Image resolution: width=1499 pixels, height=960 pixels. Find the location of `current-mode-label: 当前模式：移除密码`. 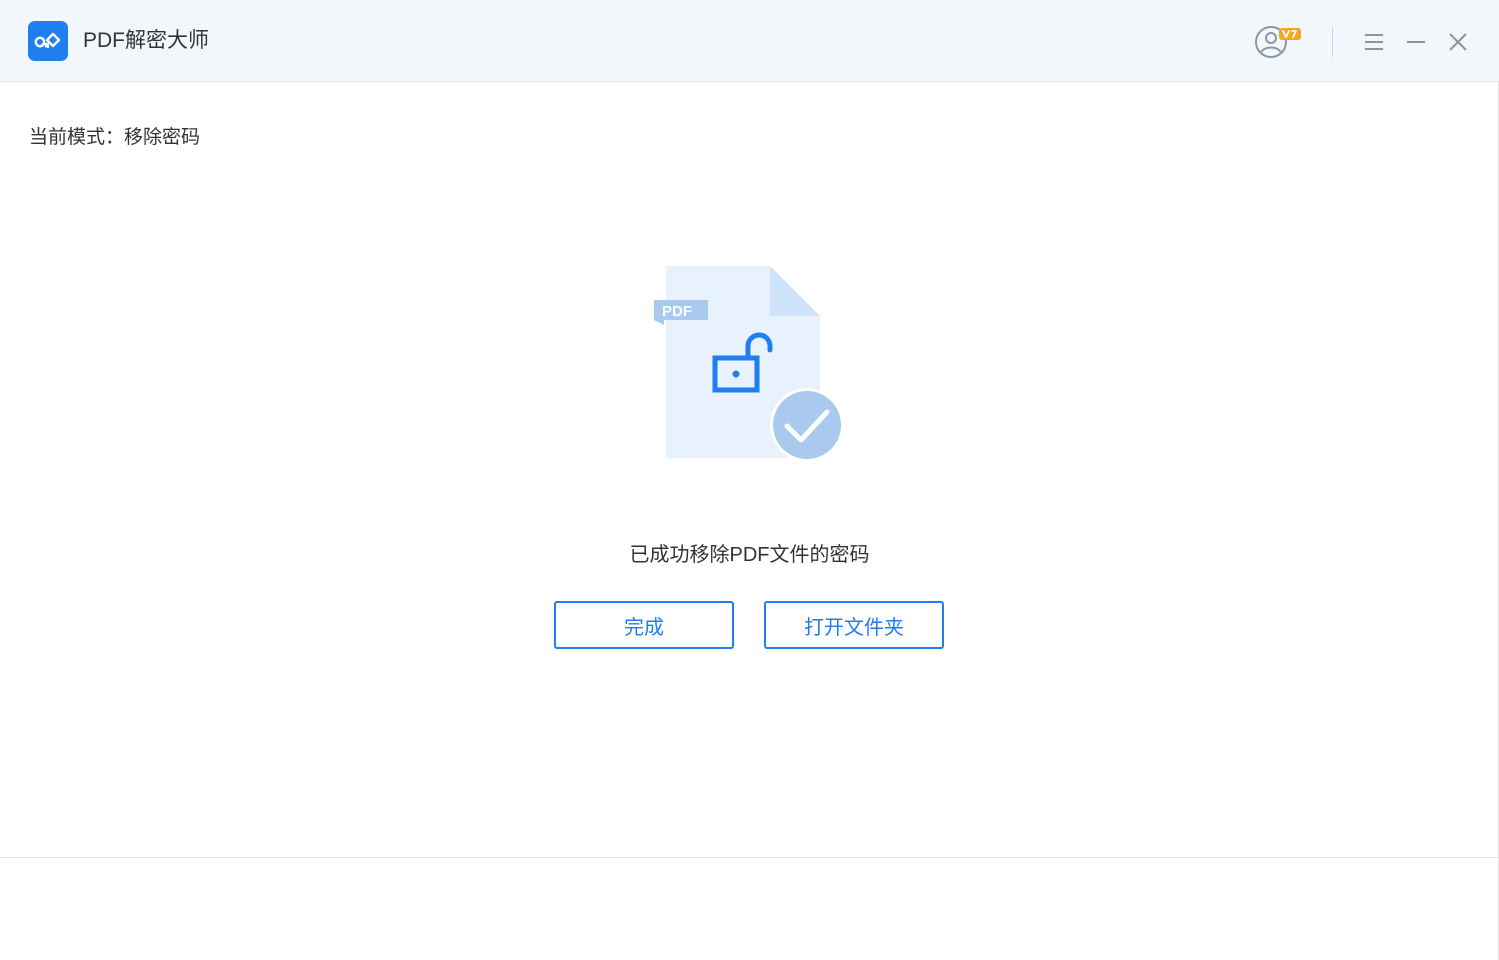

current-mode-label: 当前模式：移除密码 is located at coordinates (115, 137).